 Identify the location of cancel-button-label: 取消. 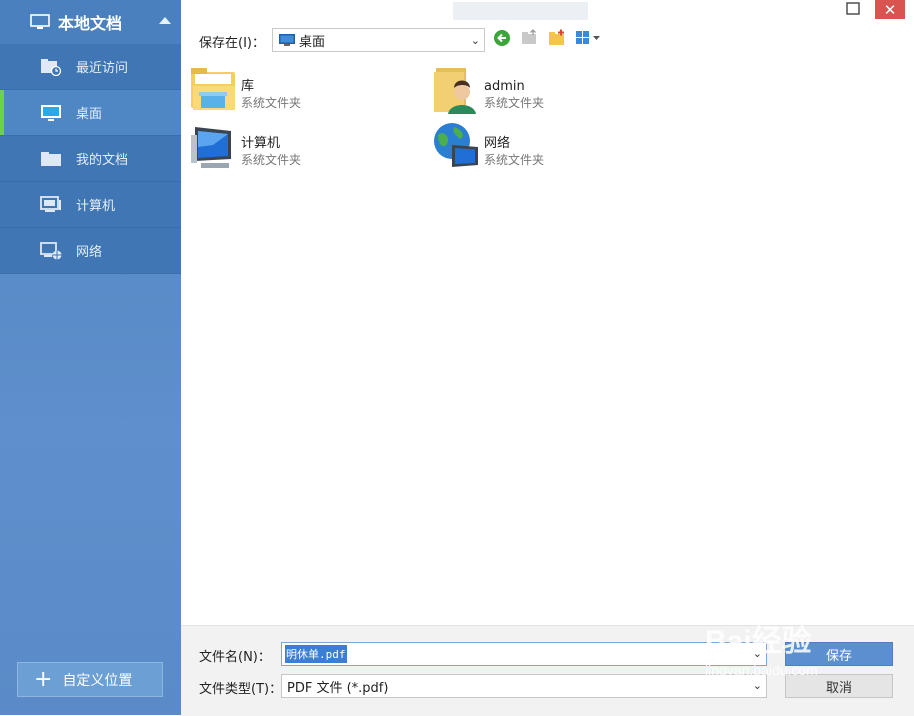
(838, 688).